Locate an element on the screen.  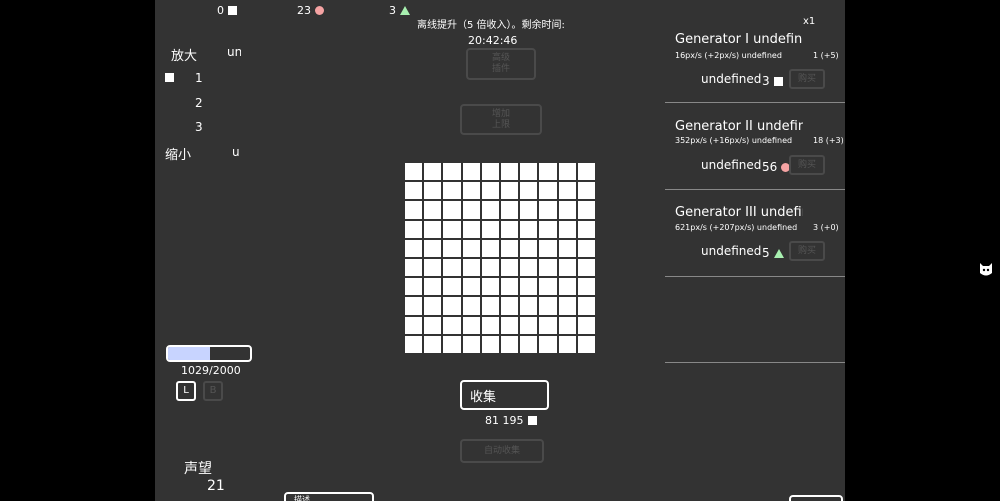
layer-button-b: B is located at coordinates (213, 391).